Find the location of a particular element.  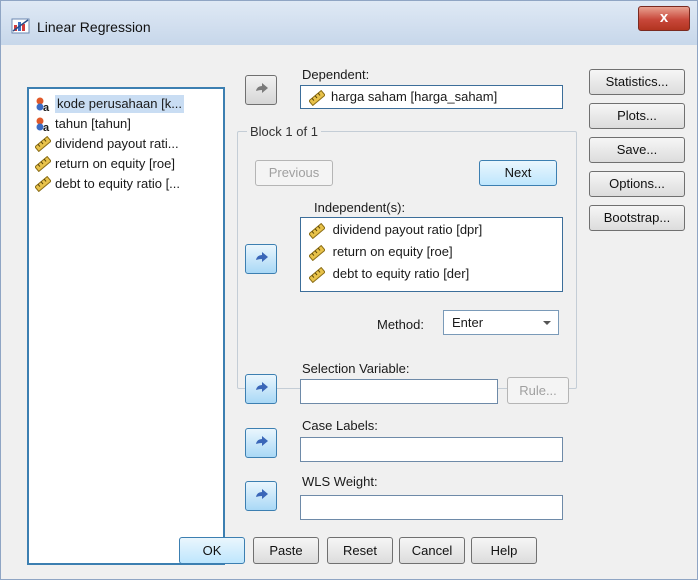

ok-button: OK is located at coordinates (212, 550).